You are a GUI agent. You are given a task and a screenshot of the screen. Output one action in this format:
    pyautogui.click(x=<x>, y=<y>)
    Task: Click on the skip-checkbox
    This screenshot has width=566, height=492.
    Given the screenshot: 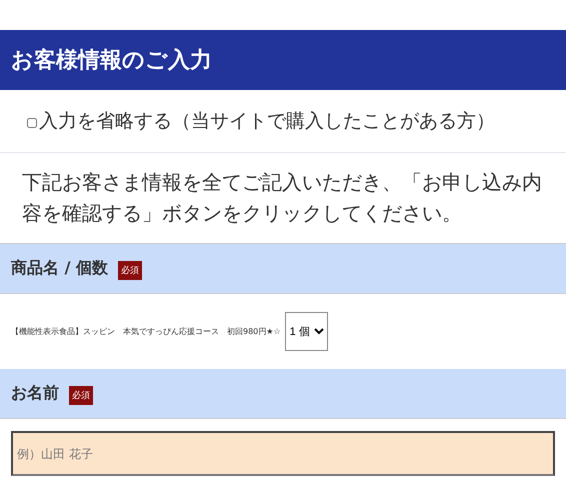 What is the action you would take?
    pyautogui.click(x=32, y=123)
    